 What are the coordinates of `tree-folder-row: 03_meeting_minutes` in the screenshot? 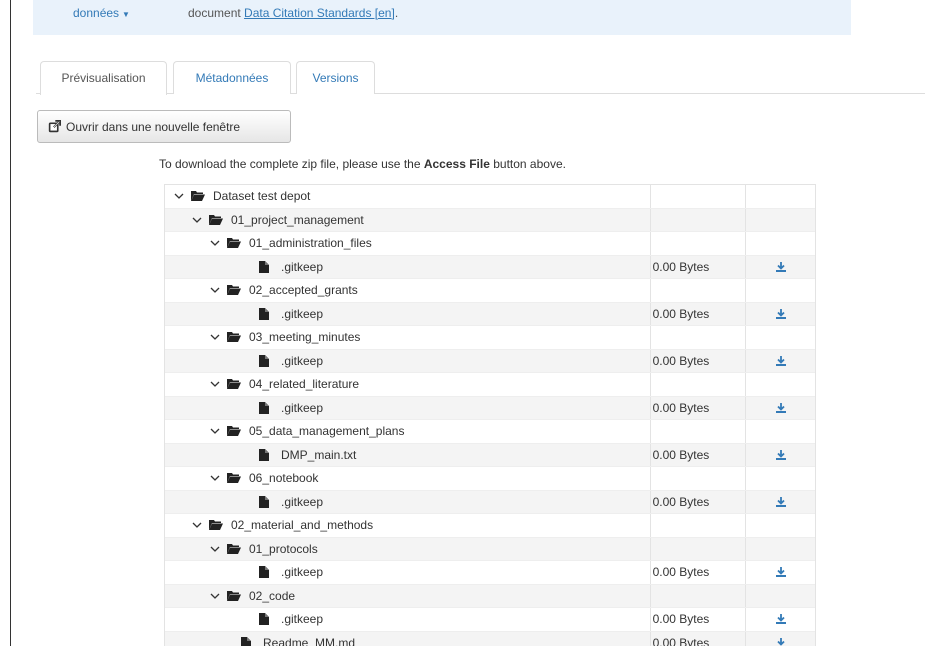 It's located at (490, 338).